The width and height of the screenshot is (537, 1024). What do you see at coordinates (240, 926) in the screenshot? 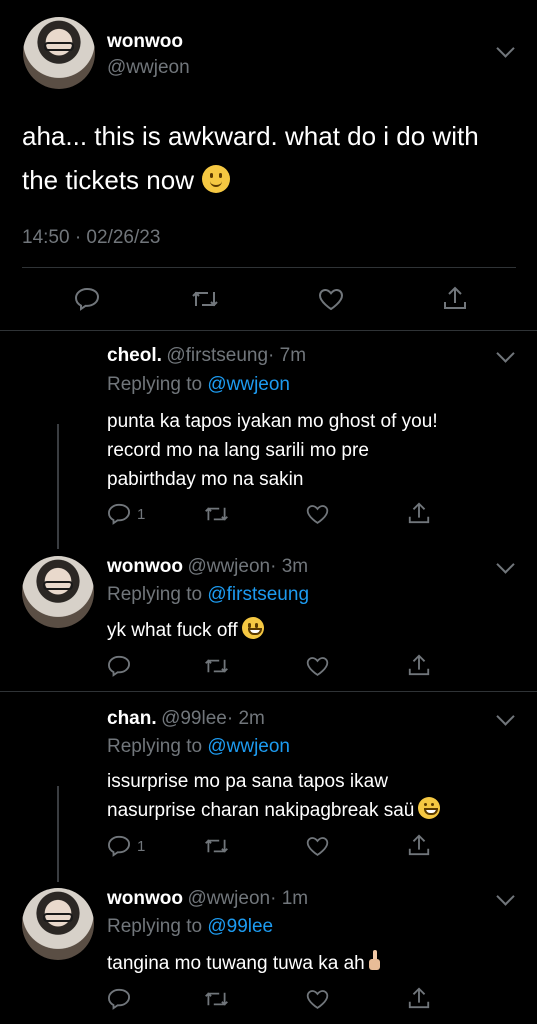
I see `mention-link: @99lee` at bounding box center [240, 926].